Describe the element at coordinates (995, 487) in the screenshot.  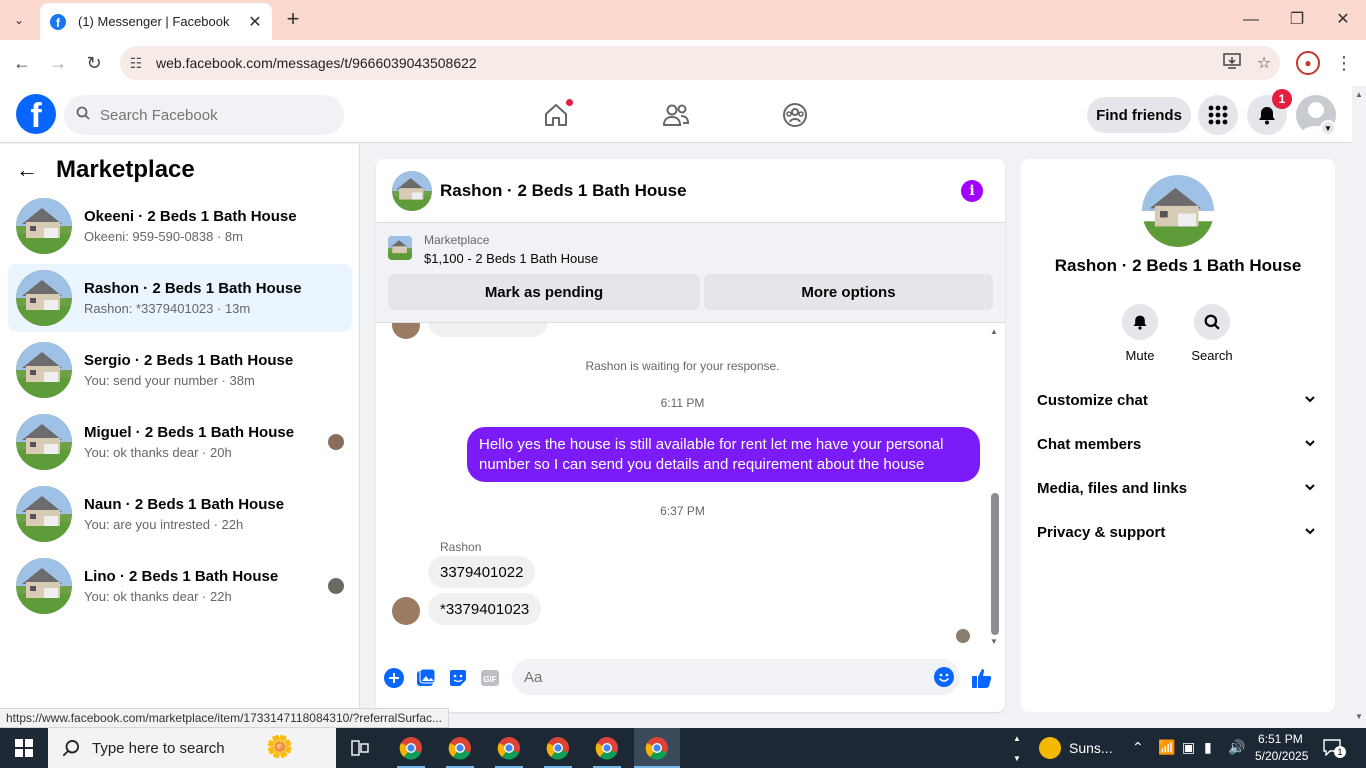
I see `thread-scrollbar: ▲ ▼` at that location.